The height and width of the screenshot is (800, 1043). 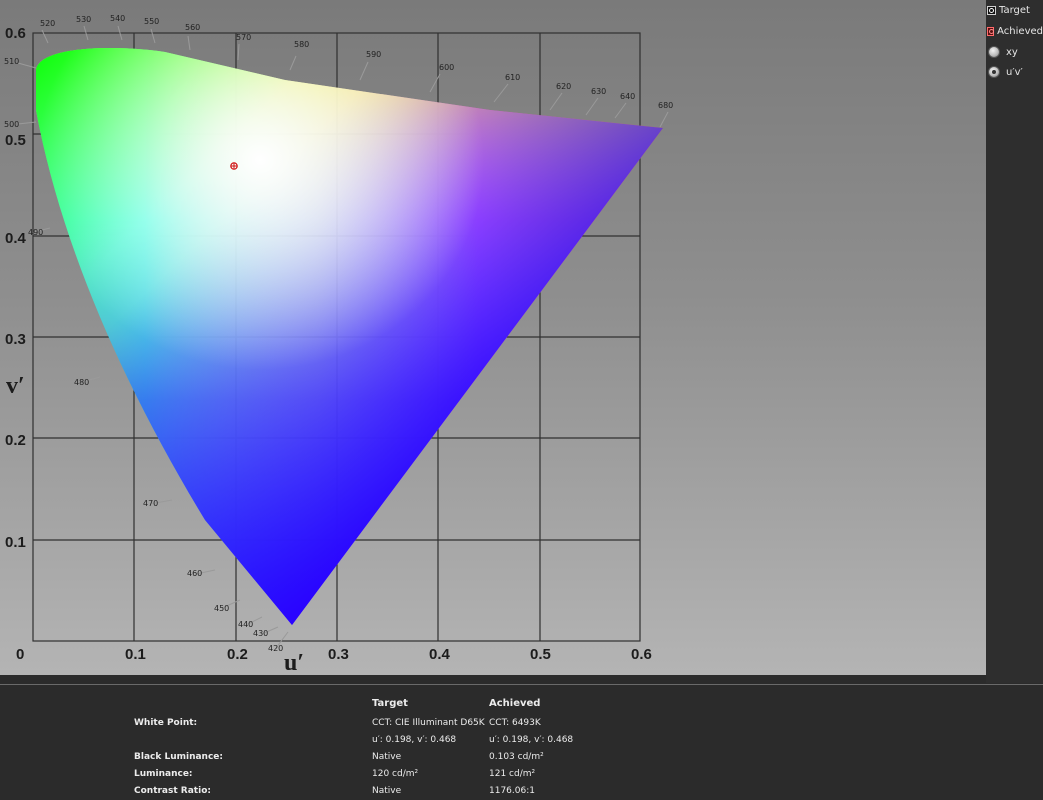 I want to click on y-axis-title: v′, so click(x=15, y=386).